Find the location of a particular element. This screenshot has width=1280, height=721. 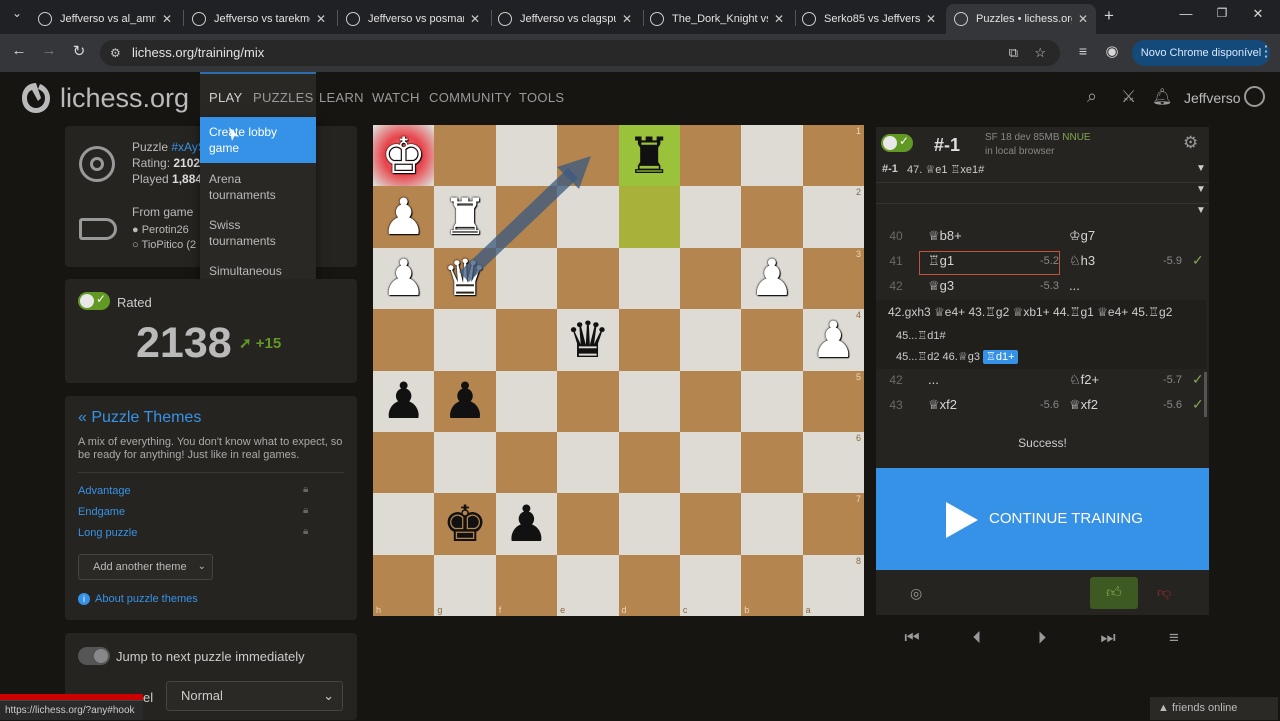

new-tab-icon: + is located at coordinates (1109, 16).